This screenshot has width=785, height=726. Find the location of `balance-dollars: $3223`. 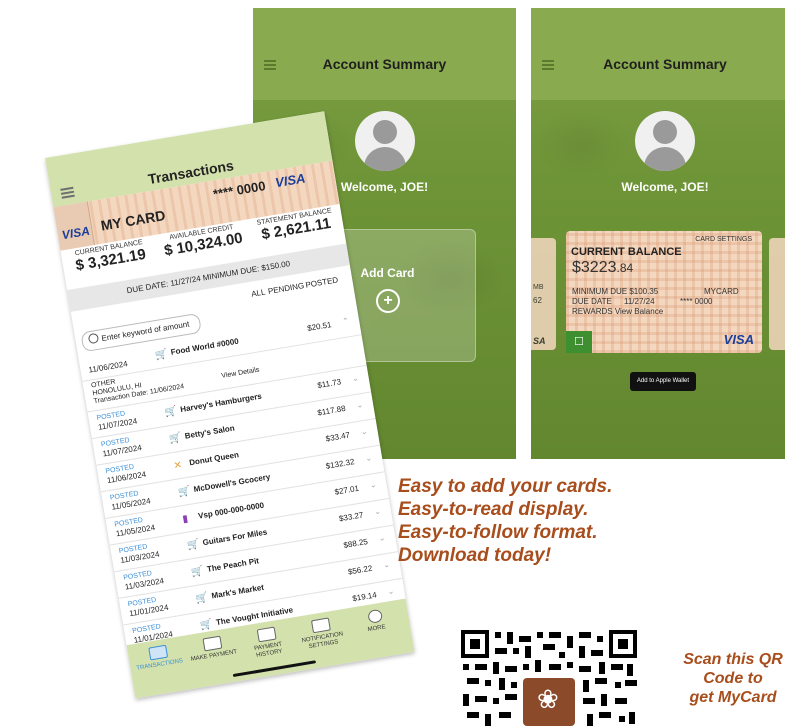

balance-dollars: $3223 is located at coordinates (594, 267).